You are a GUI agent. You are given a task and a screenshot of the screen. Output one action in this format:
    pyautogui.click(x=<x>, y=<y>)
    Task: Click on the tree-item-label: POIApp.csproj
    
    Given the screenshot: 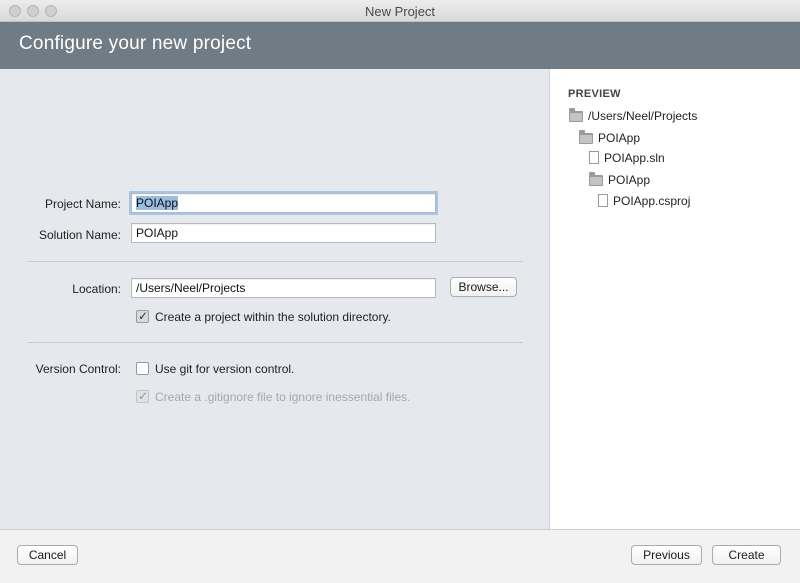 What is the action you would take?
    pyautogui.click(x=652, y=201)
    